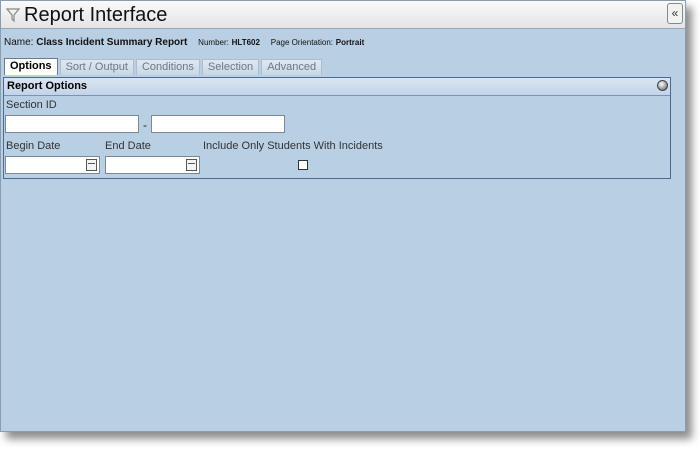 Image resolution: width=700 pixels, height=457 pixels. Describe the element at coordinates (213, 42) in the screenshot. I see `report-number-label: Number:` at that location.